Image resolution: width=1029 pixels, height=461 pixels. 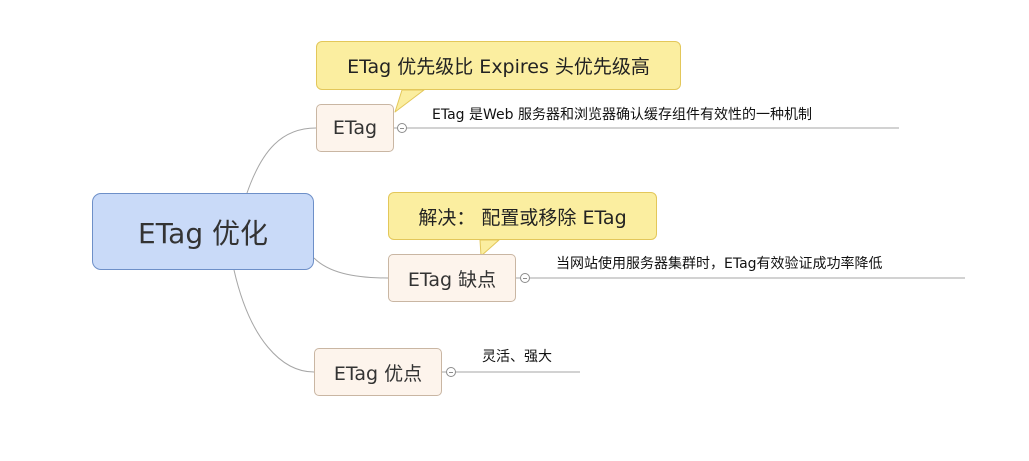 I want to click on callout-etag-priority: ETag 优先级比 Expires 头优先级高, so click(x=498, y=65).